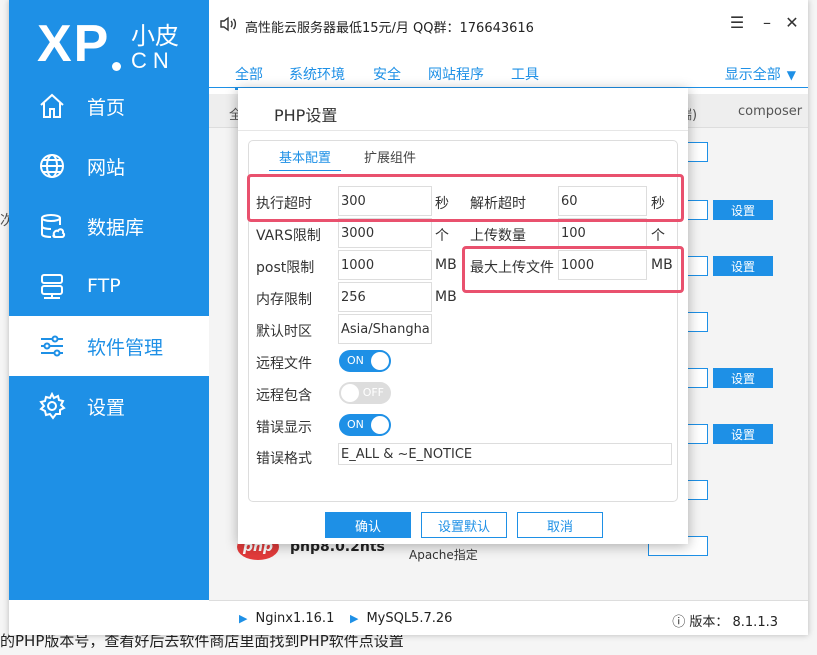 The height and width of the screenshot is (655, 817). Describe the element at coordinates (733, 622) in the screenshot. I see `version-label: 版本： 8.1.1.3` at that location.